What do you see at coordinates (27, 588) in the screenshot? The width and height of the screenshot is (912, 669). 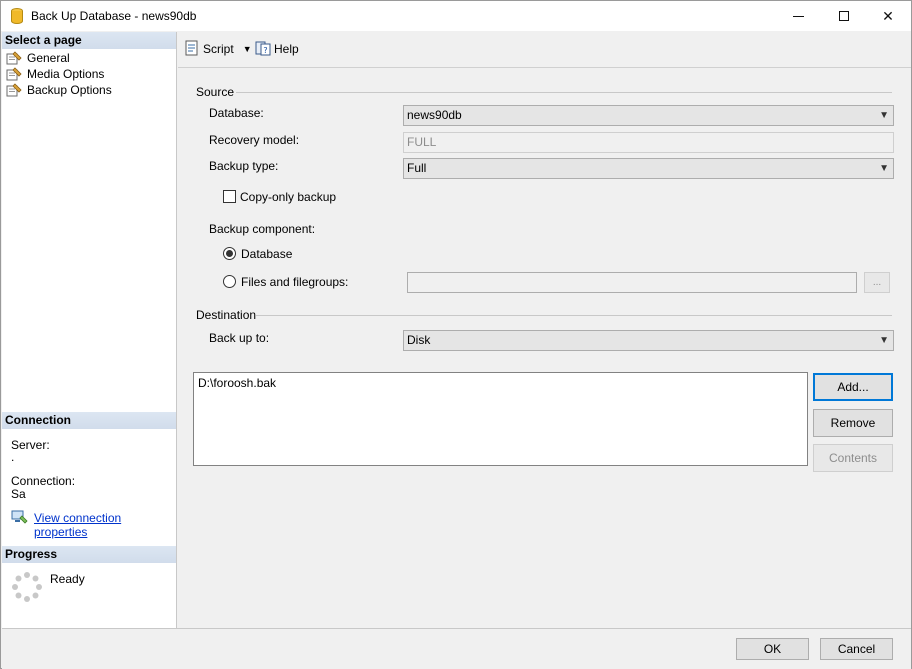 I see `progress-spinner-icon` at bounding box center [27, 588].